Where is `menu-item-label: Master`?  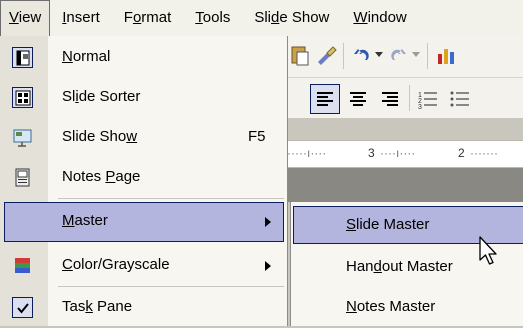 menu-item-label: Master is located at coordinates (85, 220).